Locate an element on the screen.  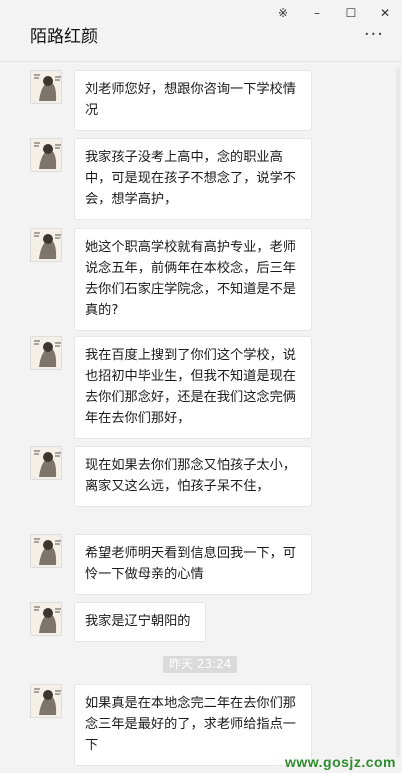
chat-header: 陌路红颜 ··· is located at coordinates (201, 43).